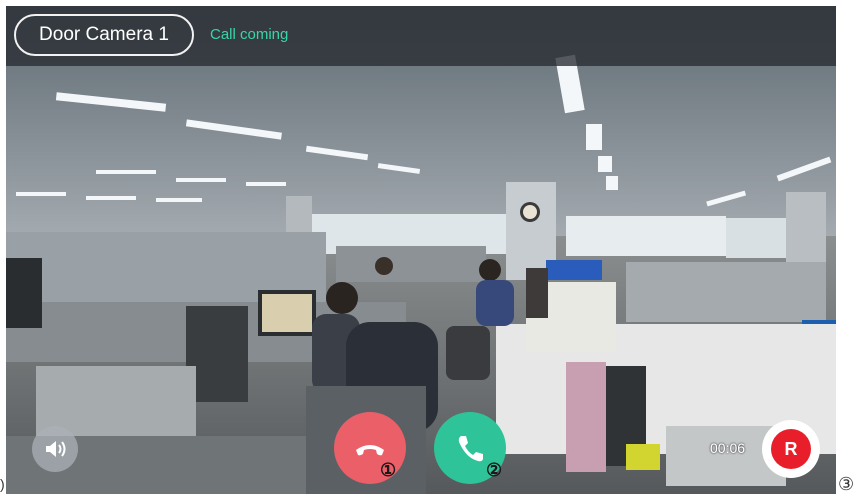  I want to click on call-status-text: Call coming, so click(249, 34).